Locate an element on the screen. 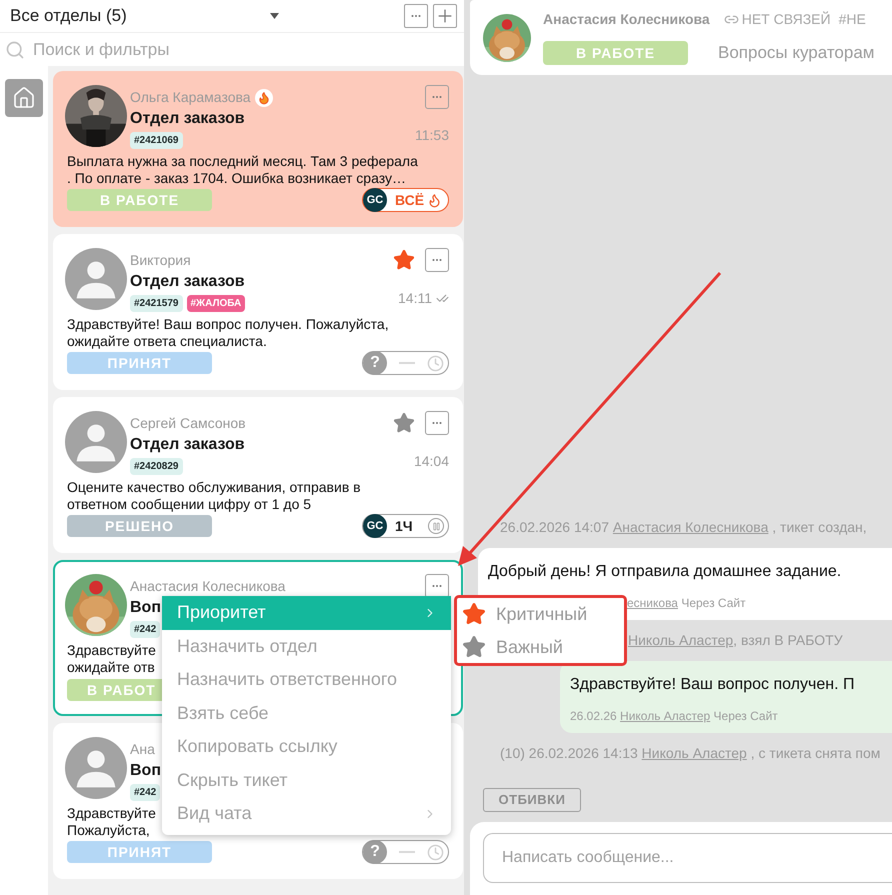  timer-text: ВСЁ is located at coordinates (409, 200).